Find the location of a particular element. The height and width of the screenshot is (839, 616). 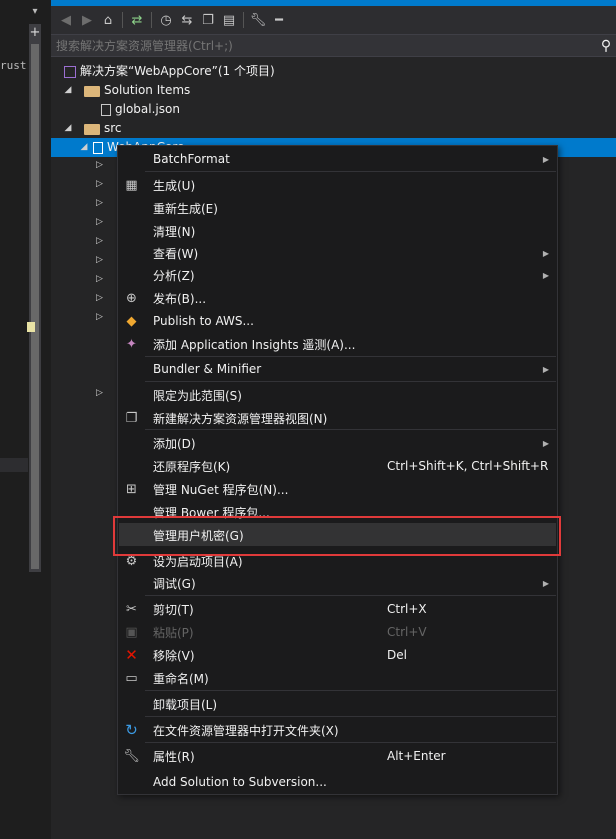

src-label: src is located at coordinates (113, 128).